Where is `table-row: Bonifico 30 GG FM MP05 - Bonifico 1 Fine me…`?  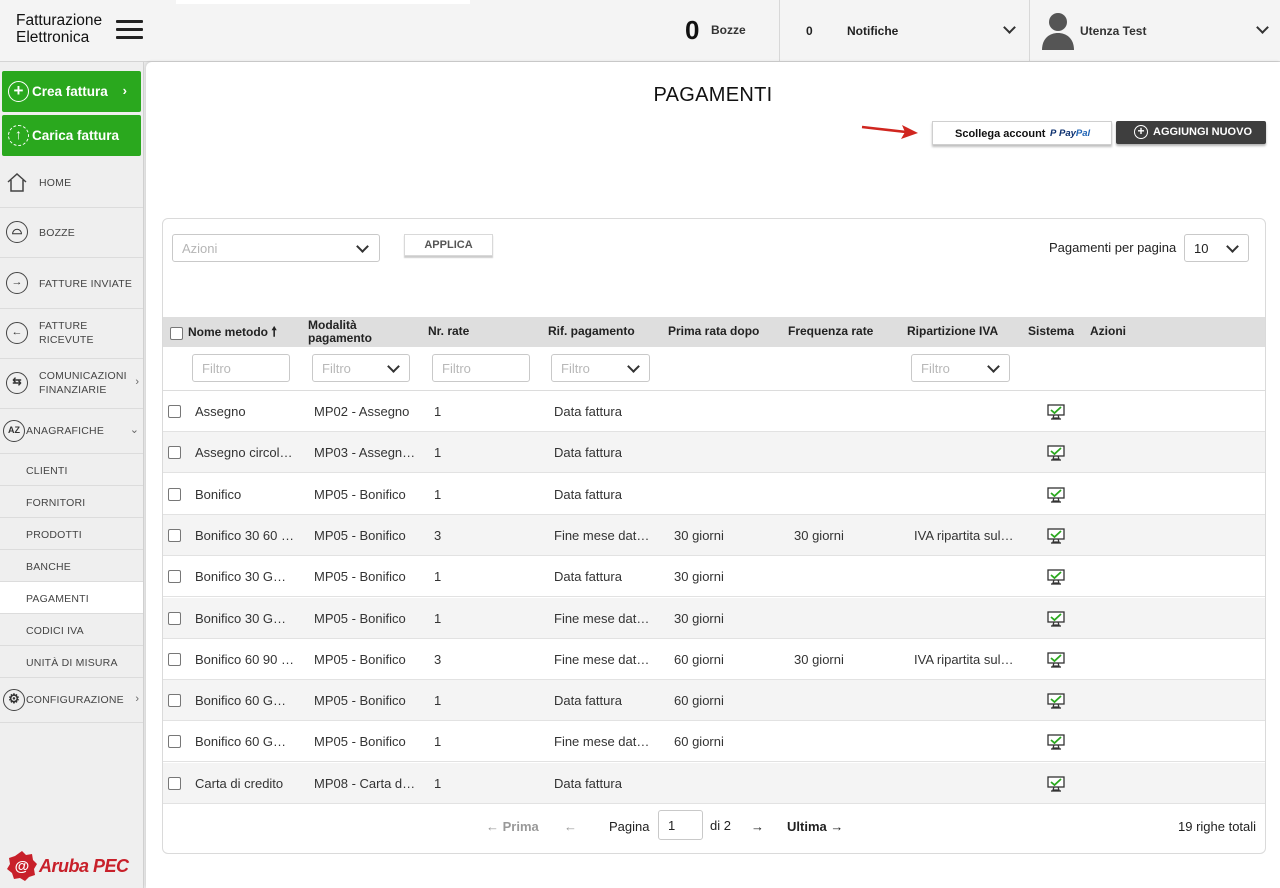
table-row: Bonifico 30 GG FM MP05 - Bonifico 1 Fine me… is located at coordinates (714, 618).